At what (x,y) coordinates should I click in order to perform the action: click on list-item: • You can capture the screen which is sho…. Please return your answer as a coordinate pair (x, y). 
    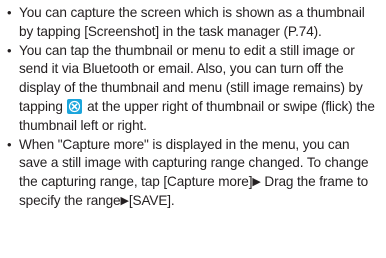
    Looking at the image, I should click on (192, 23).